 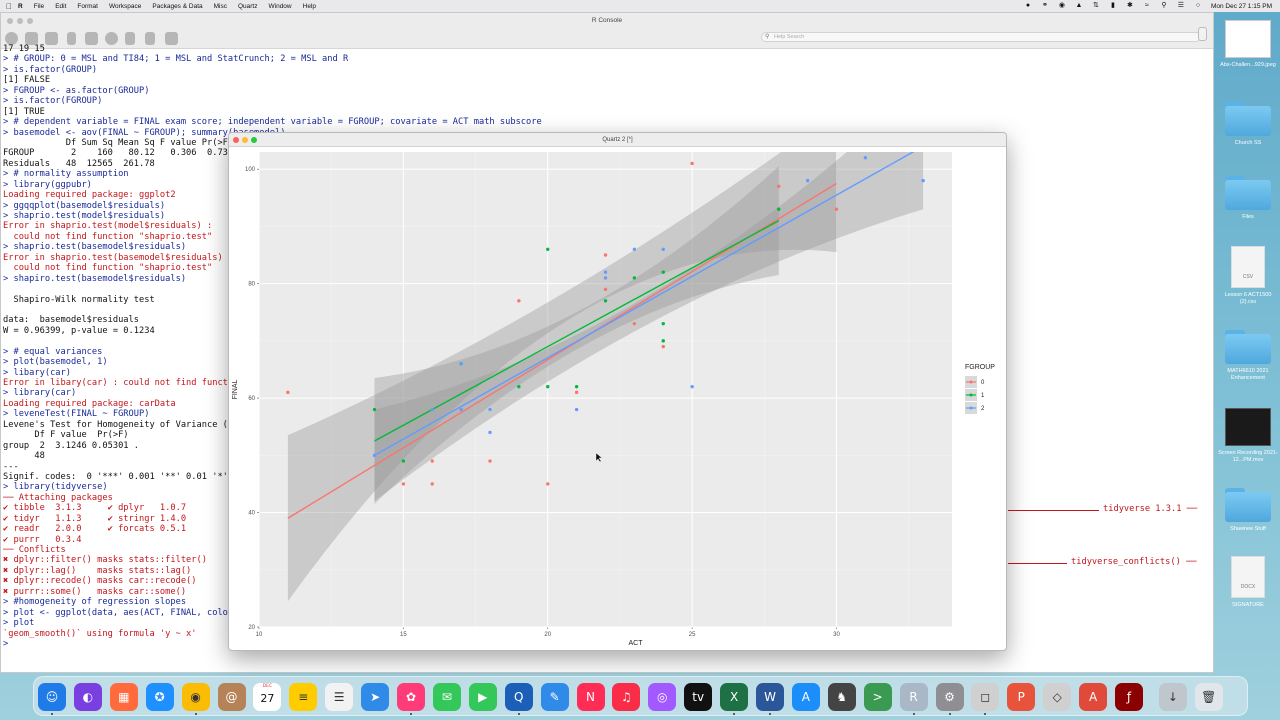 I want to click on desktop-icon: Screen Recording 2021-12...PM.mov, so click(x=1248, y=436).